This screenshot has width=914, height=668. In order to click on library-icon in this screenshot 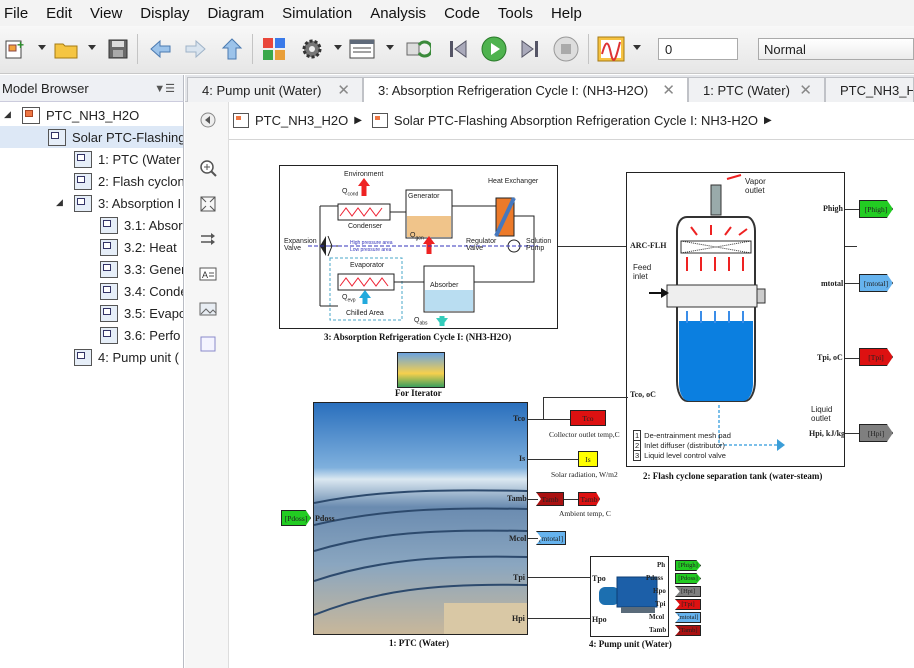, I will do `click(274, 49)`.